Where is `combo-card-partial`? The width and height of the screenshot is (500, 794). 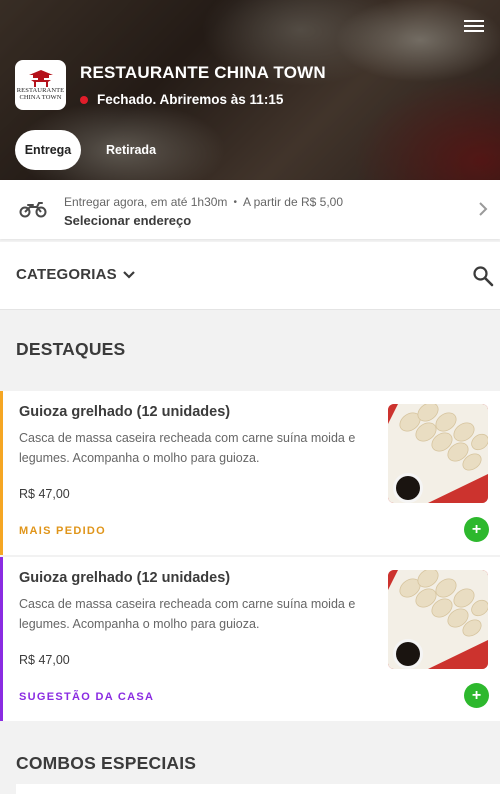 combo-card-partial is located at coordinates (258, 789).